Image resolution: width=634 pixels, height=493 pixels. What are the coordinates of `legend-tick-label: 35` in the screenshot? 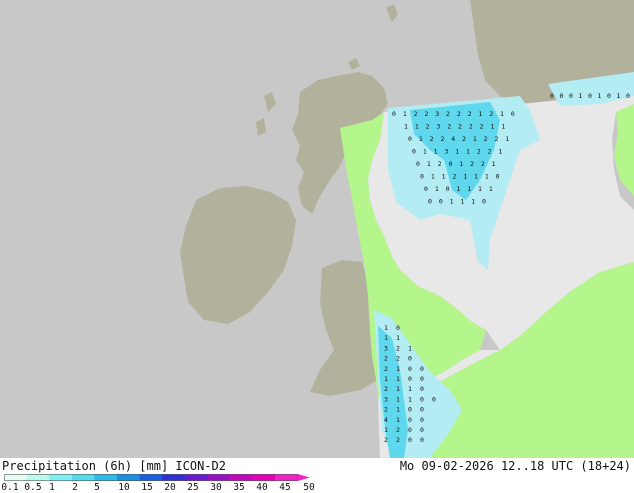 It's located at (239, 487).